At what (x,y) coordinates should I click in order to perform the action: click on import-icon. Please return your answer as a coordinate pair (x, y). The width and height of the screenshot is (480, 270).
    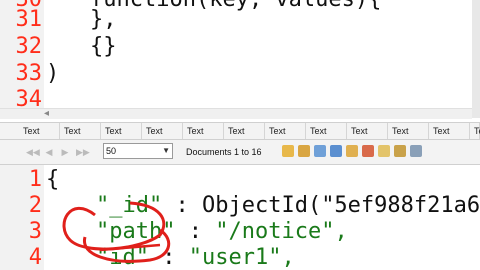
    Looking at the image, I should click on (400, 151).